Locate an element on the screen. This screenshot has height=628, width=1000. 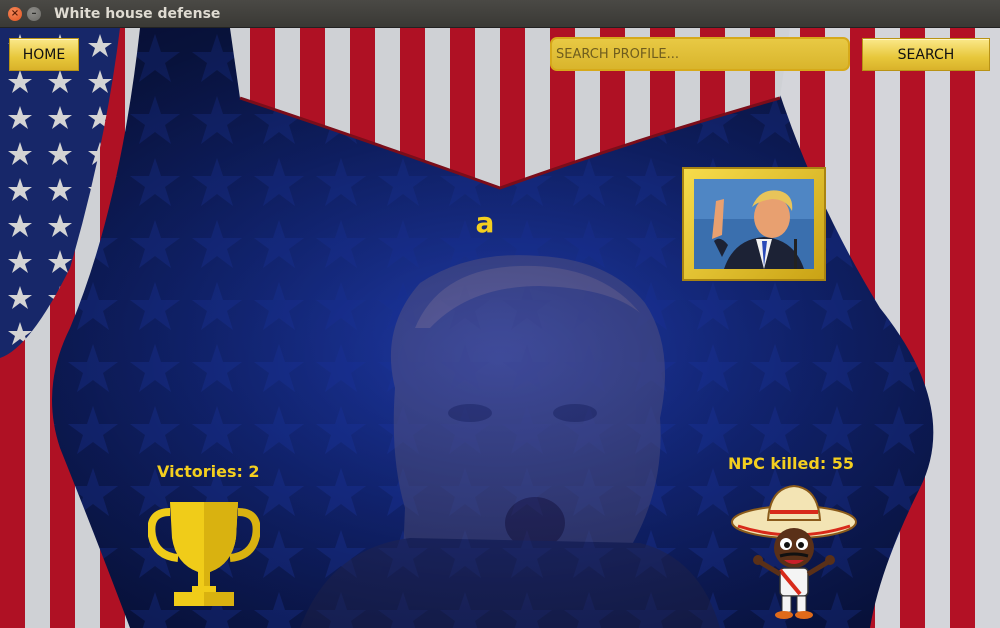
window-titlebar: × – White house defense is located at coordinates (500, 14).